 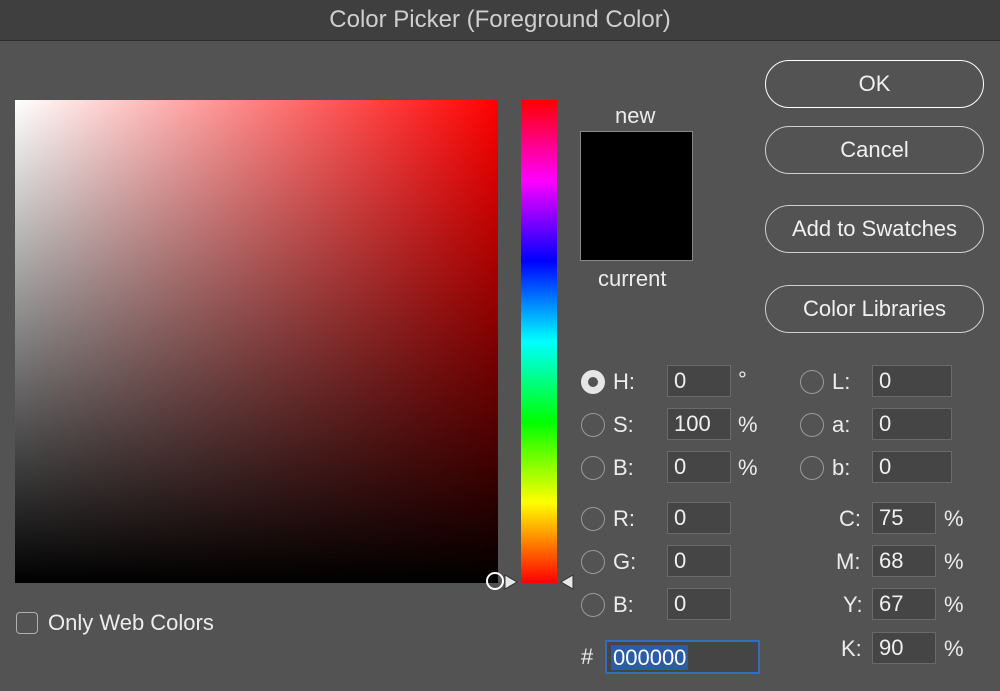 I want to click on green-label: G:, so click(x=625, y=561).